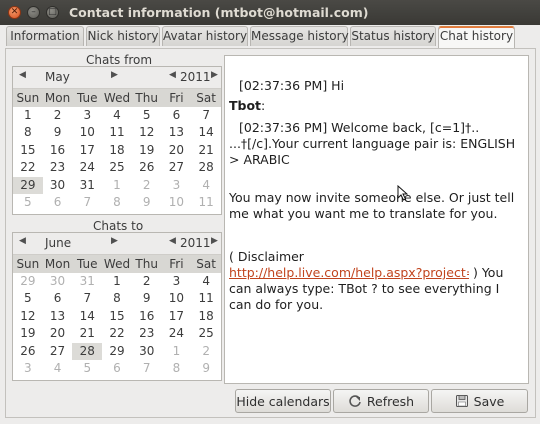 This screenshot has width=540, height=424. What do you see at coordinates (114, 75) in the screenshot?
I see `next-month-icon: ▶` at bounding box center [114, 75].